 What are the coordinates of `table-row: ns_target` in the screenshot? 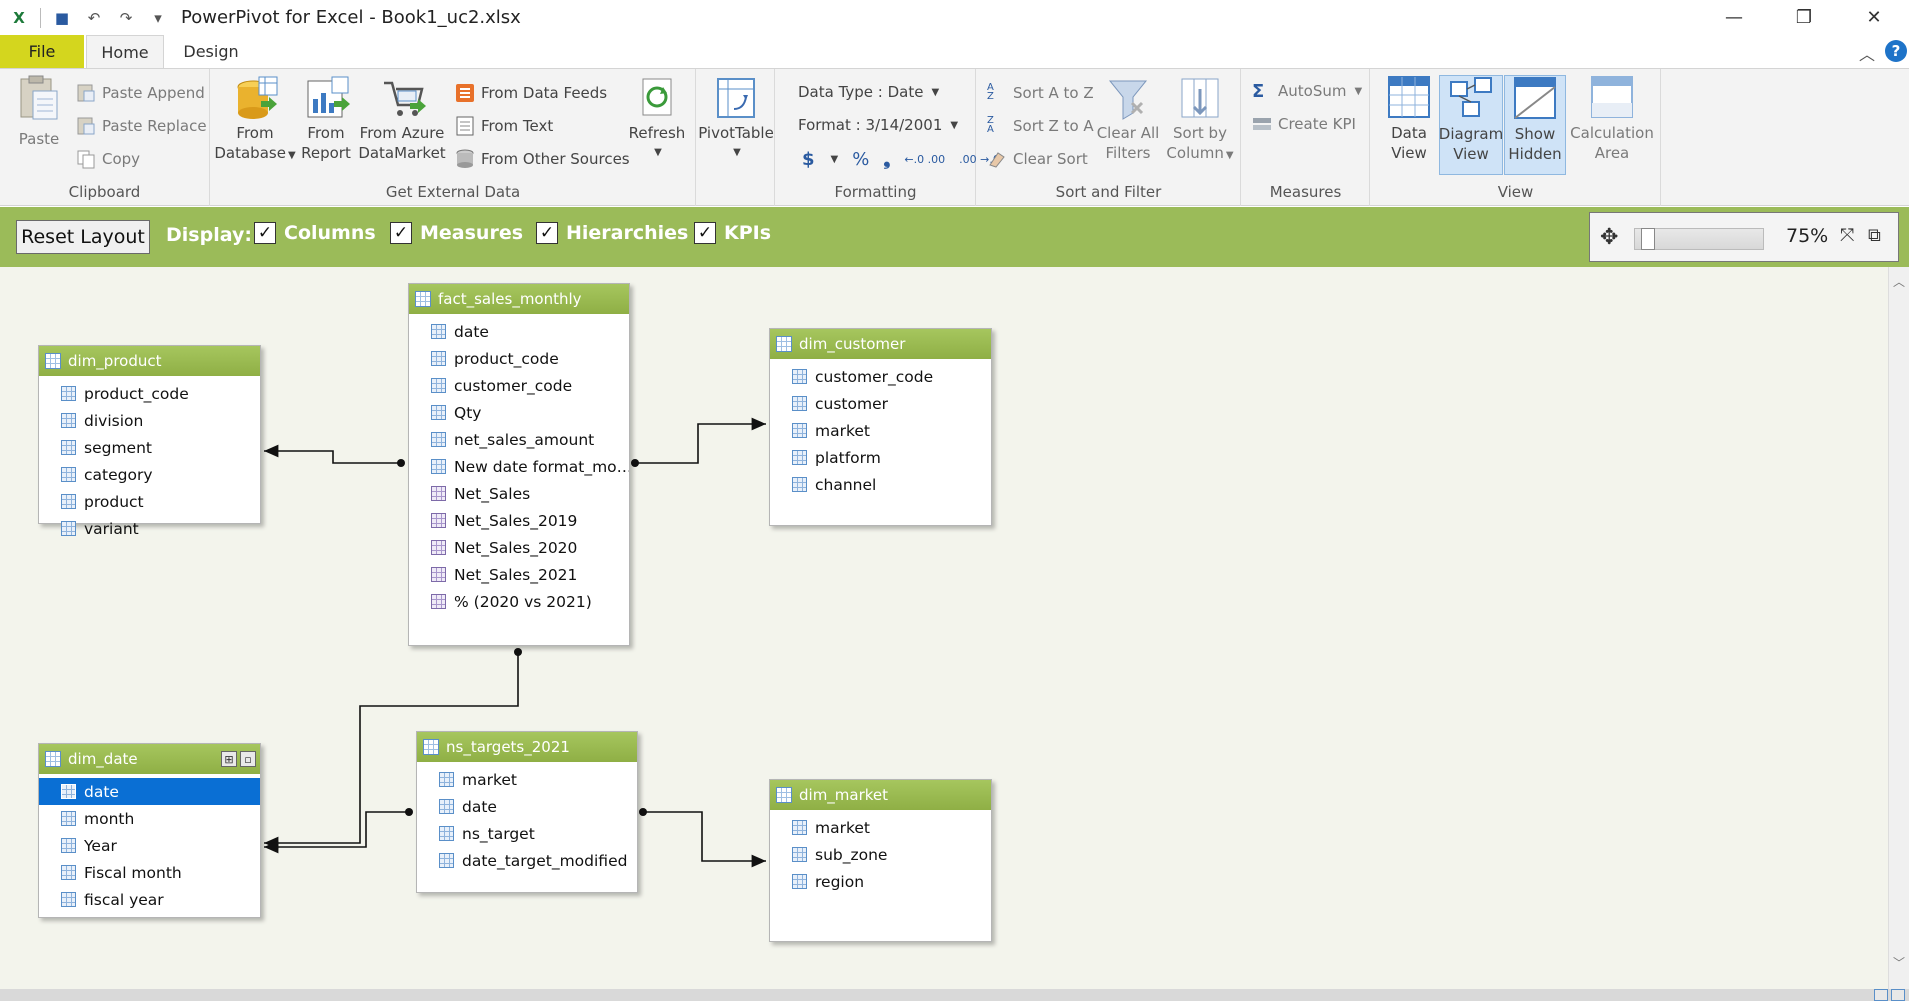 It's located at (527, 833).